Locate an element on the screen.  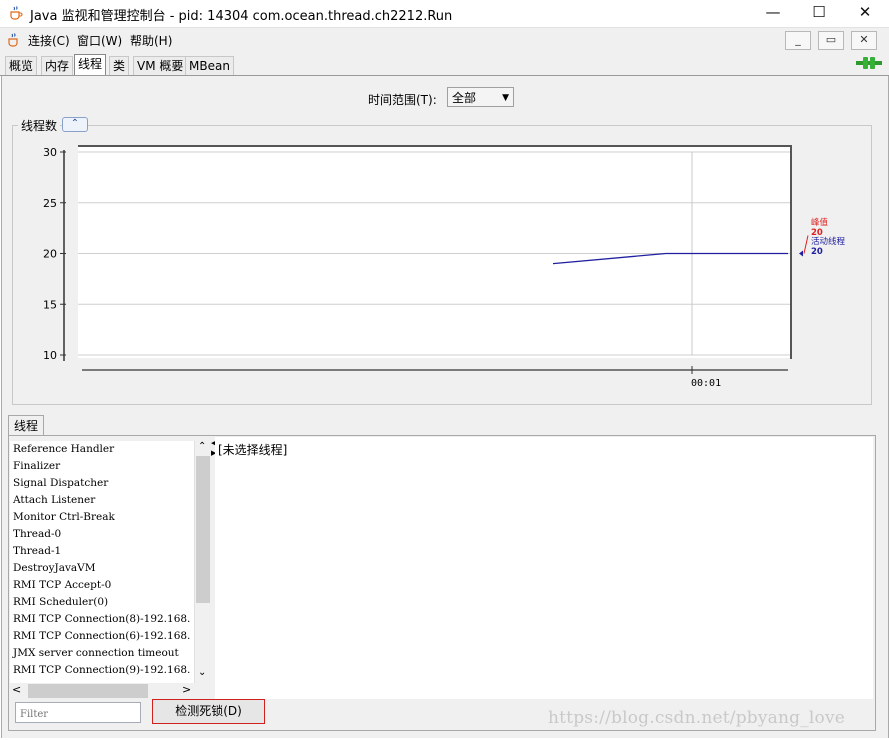
thread-list-item: RMI TCP Connection(8)-192.168. is located at coordinates (101, 619).